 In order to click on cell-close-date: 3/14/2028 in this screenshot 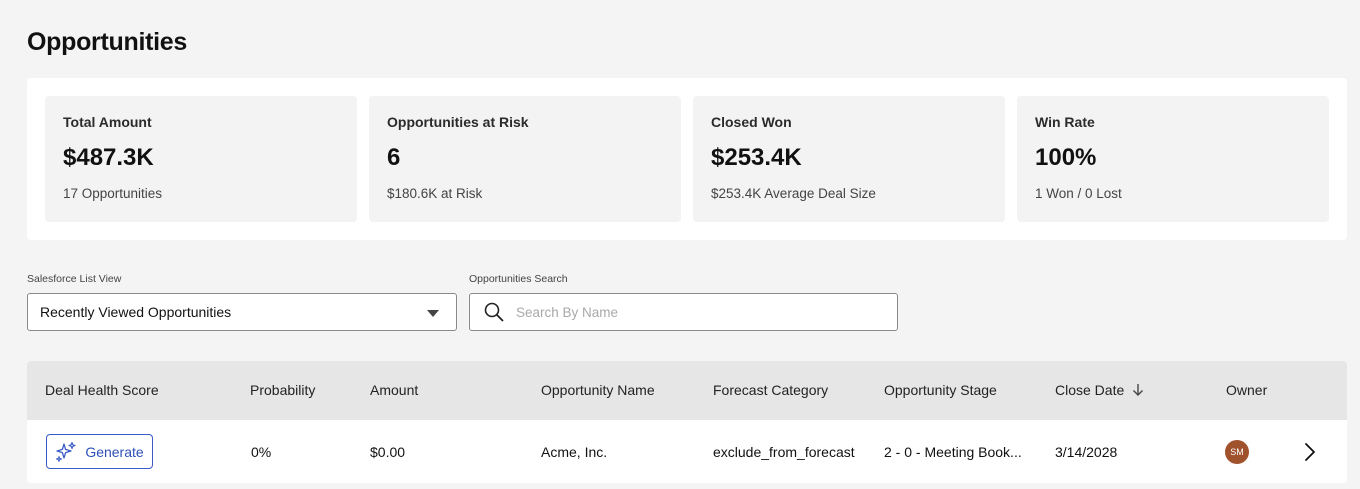, I will do `click(1086, 452)`.